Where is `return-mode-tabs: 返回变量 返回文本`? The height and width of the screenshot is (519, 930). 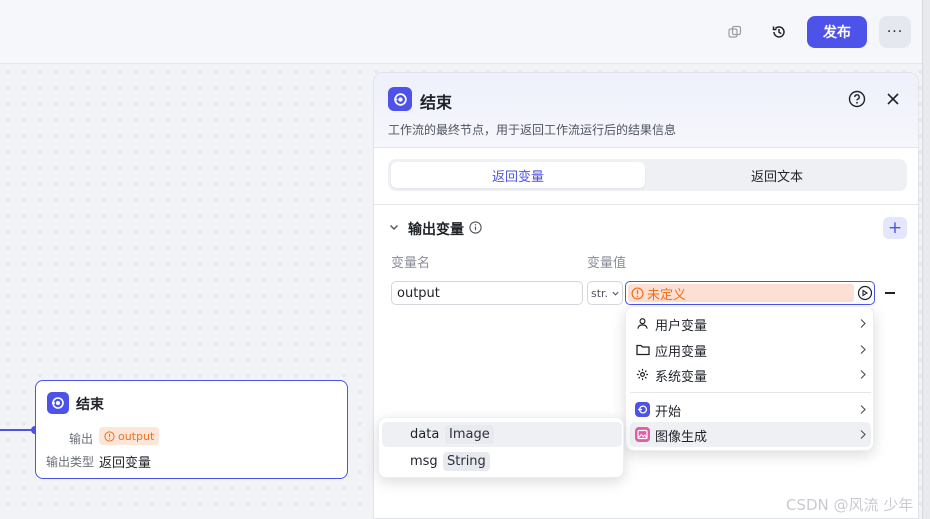 return-mode-tabs: 返回变量 返回文本 is located at coordinates (647, 175).